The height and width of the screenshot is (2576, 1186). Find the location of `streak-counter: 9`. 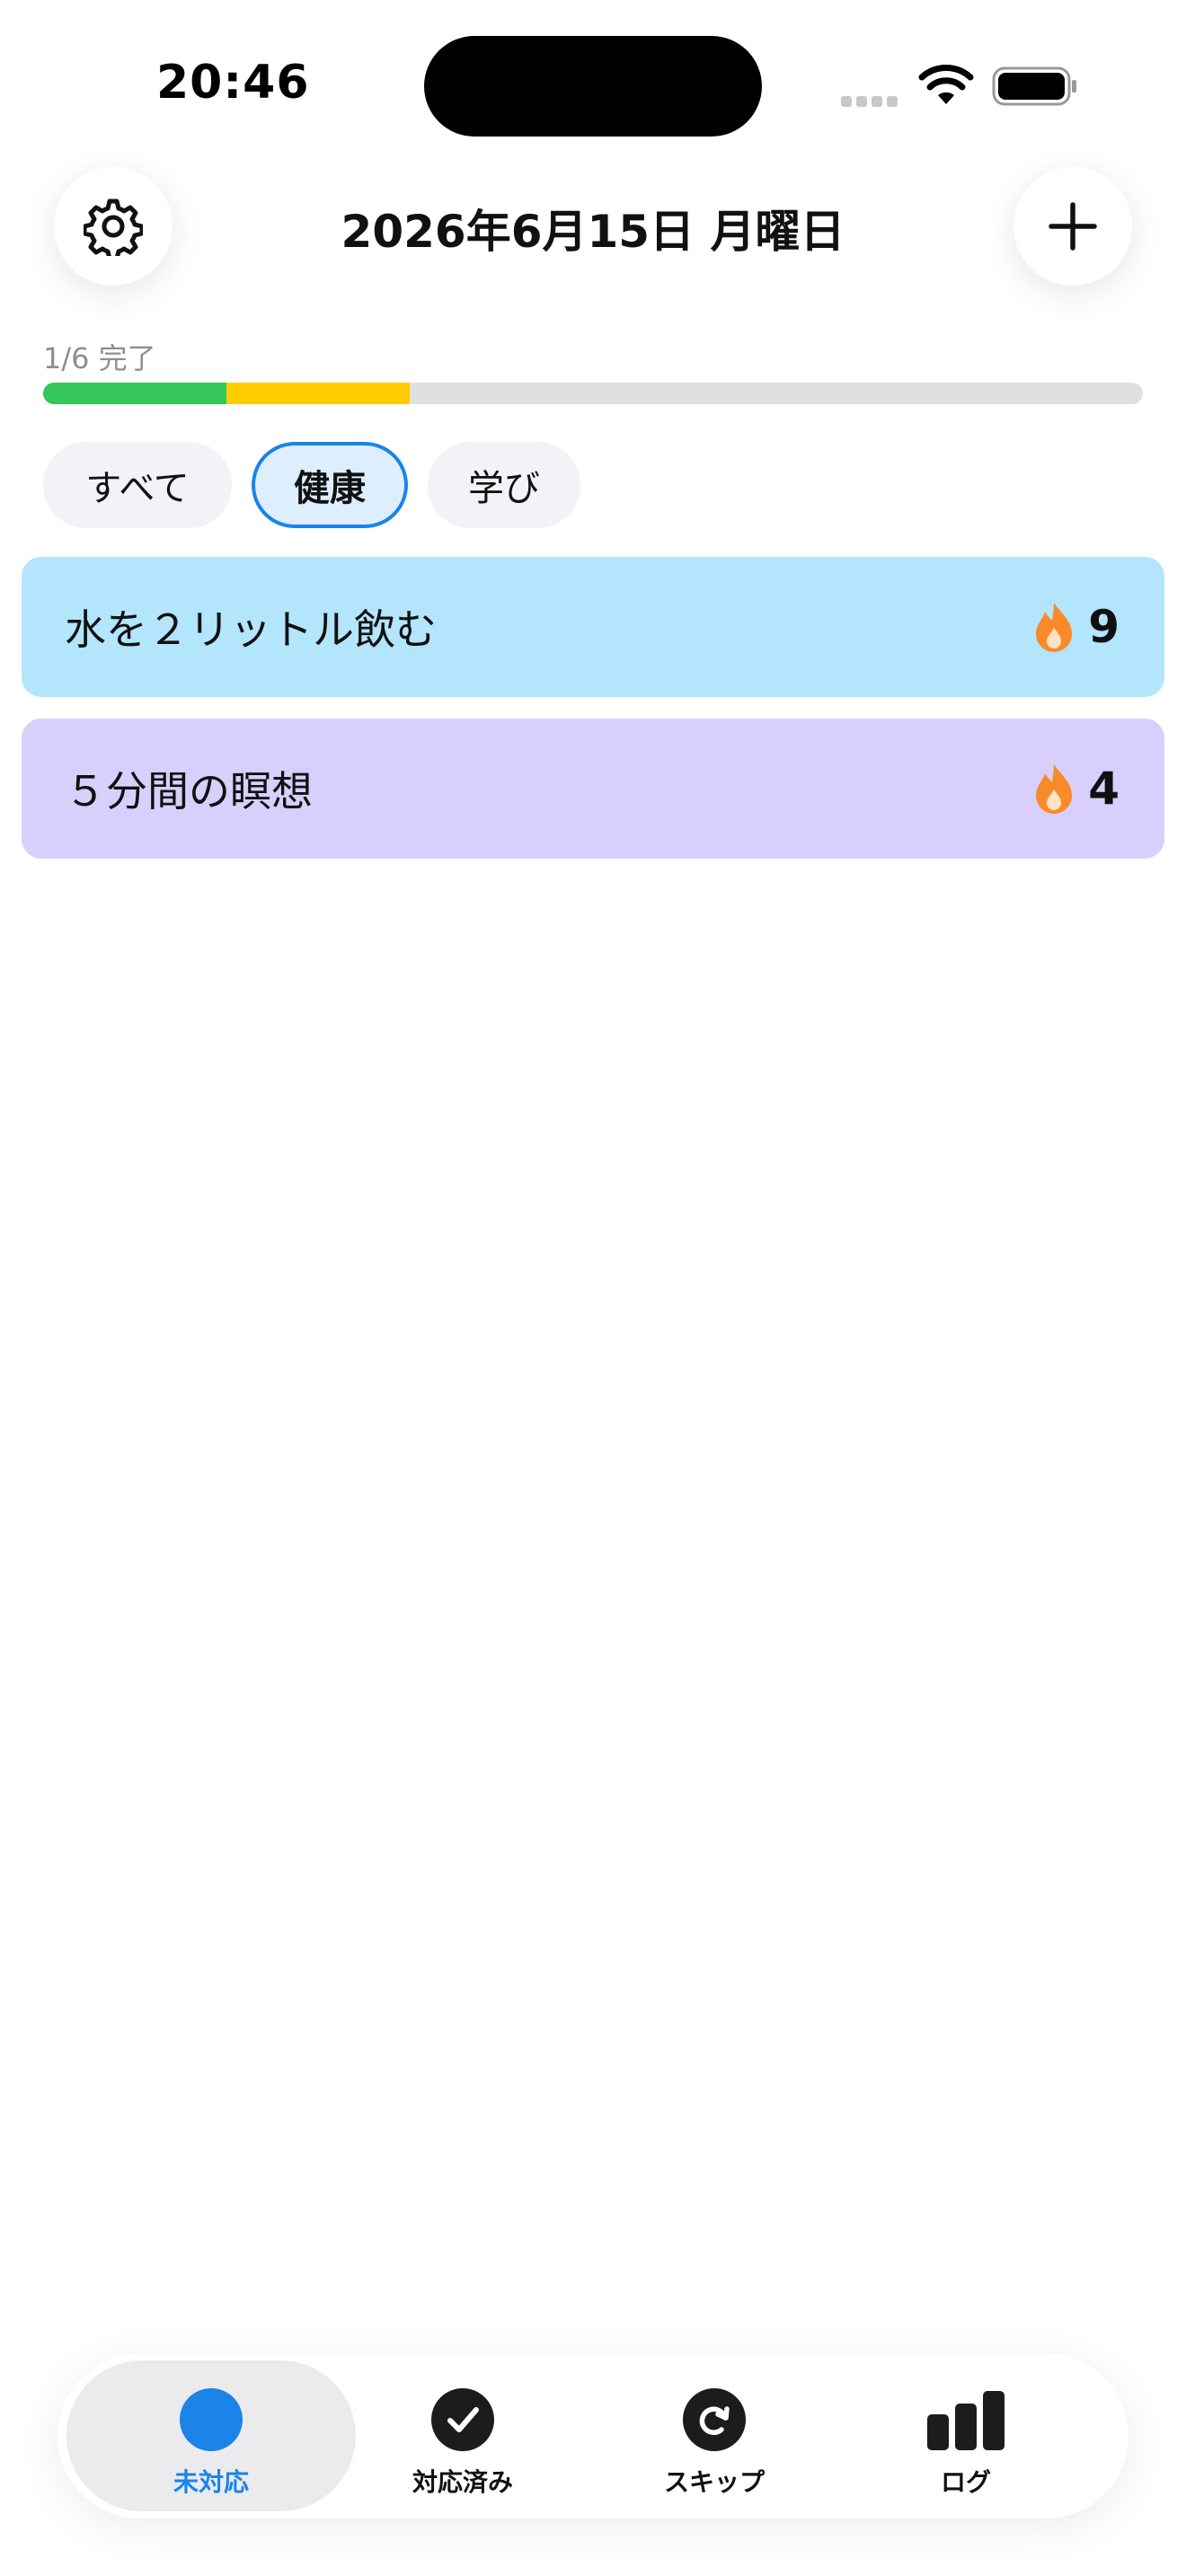

streak-counter: 9 is located at coordinates (1077, 627).